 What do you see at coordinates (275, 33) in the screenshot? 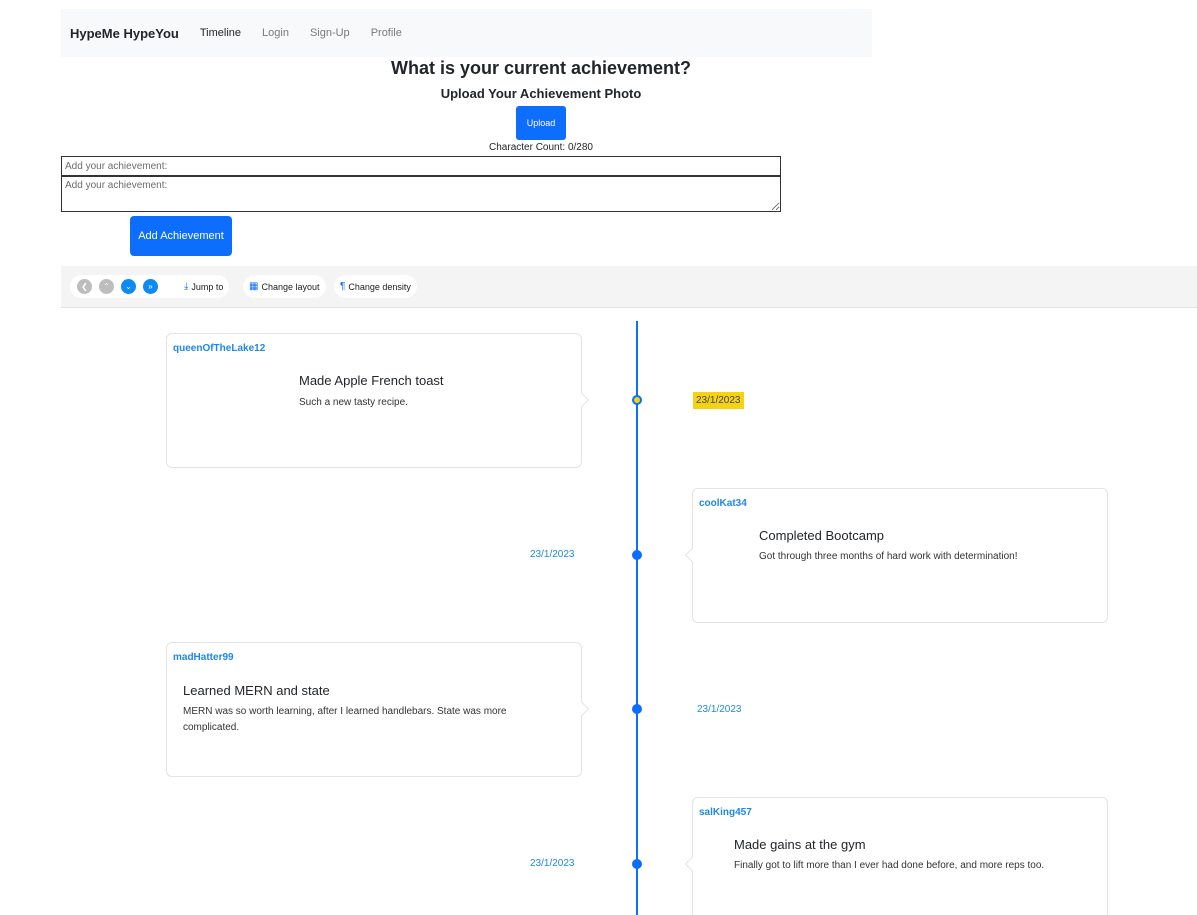
I see `nav-link-login: Login` at bounding box center [275, 33].